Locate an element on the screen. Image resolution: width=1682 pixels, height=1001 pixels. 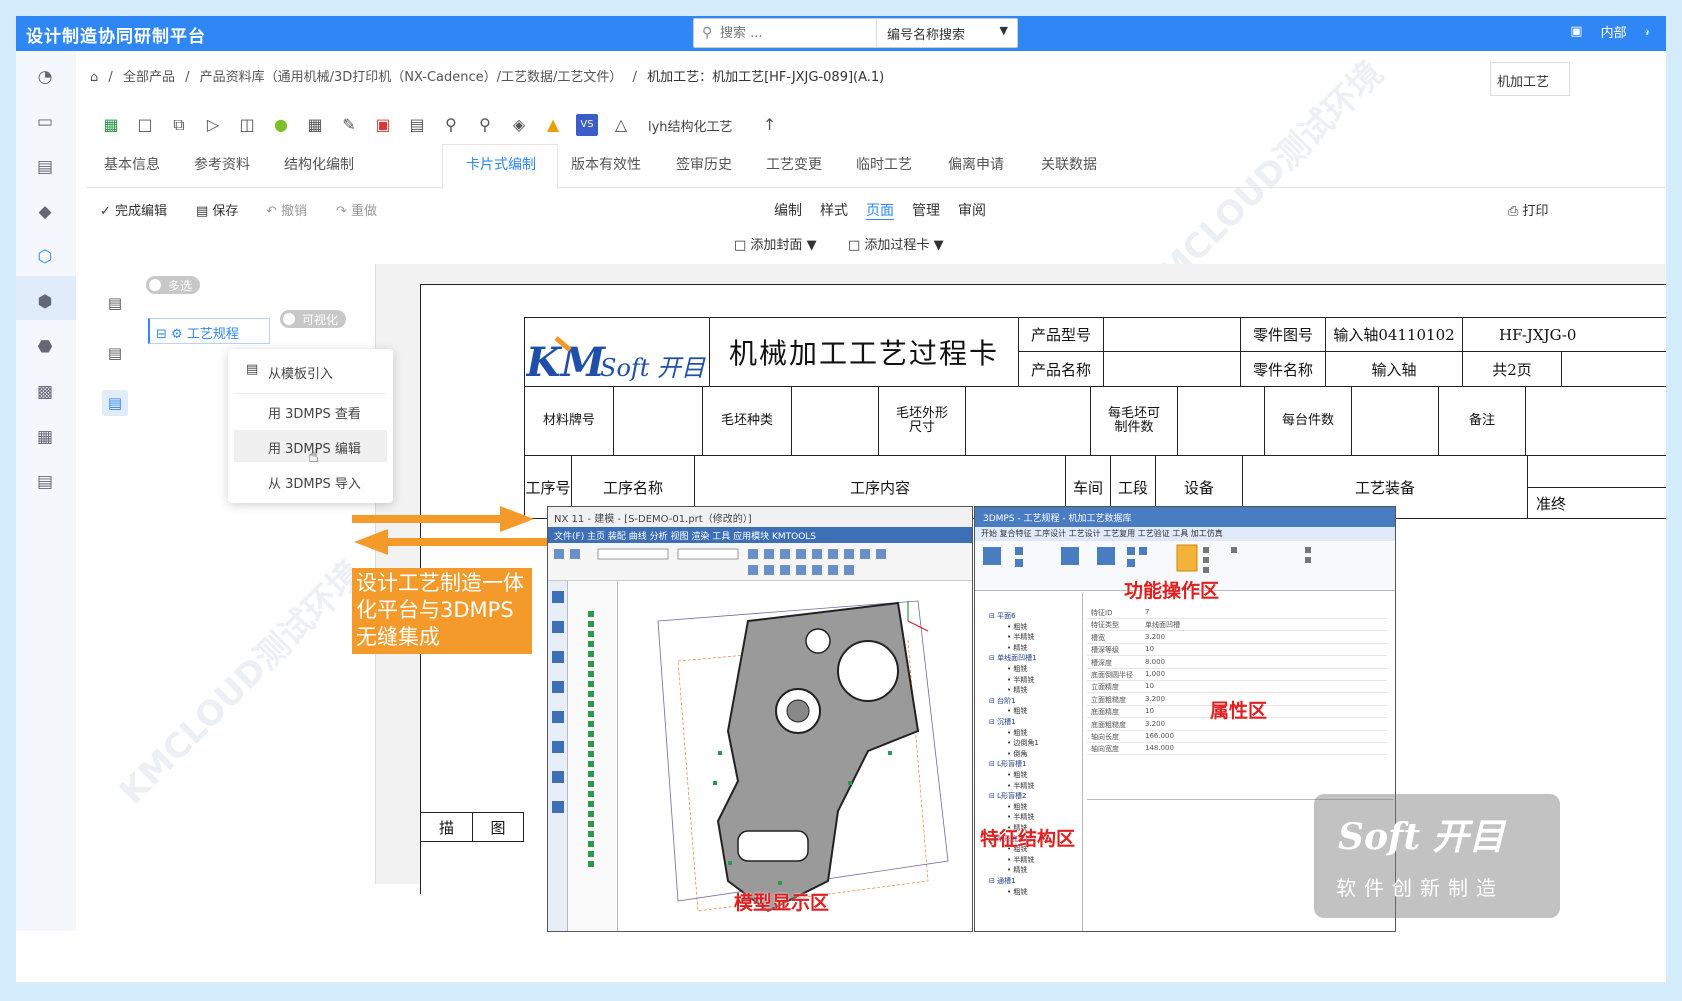
property-row: 槽深度 8.000 is located at coordinates (1237, 663).